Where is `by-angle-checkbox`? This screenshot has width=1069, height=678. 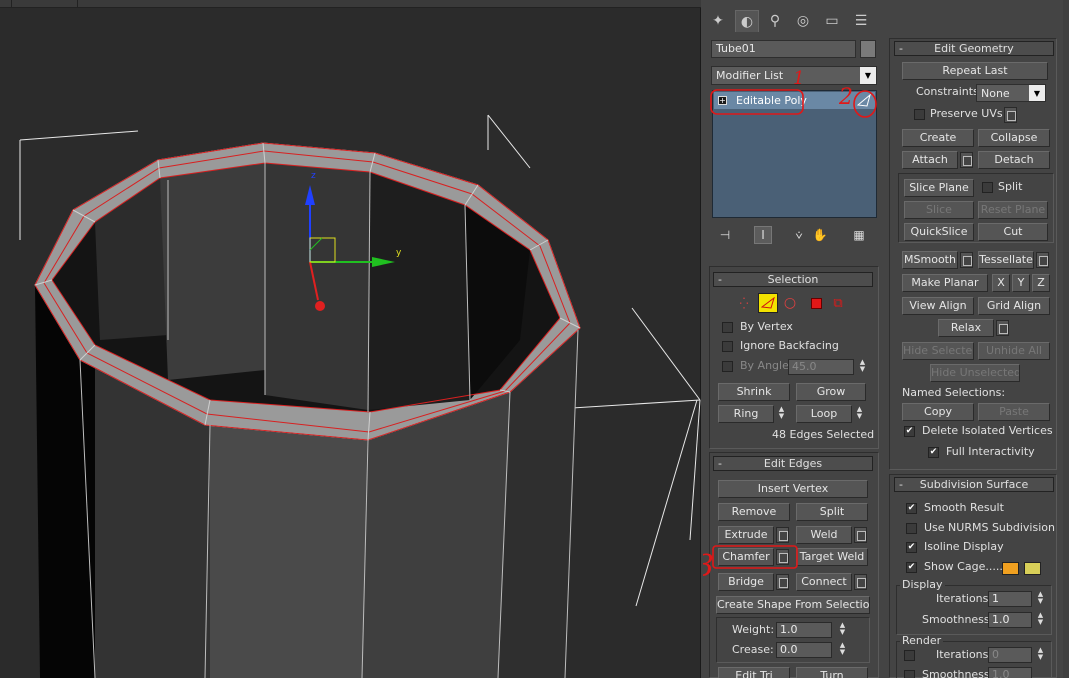
by-angle-checkbox is located at coordinates (727, 366).